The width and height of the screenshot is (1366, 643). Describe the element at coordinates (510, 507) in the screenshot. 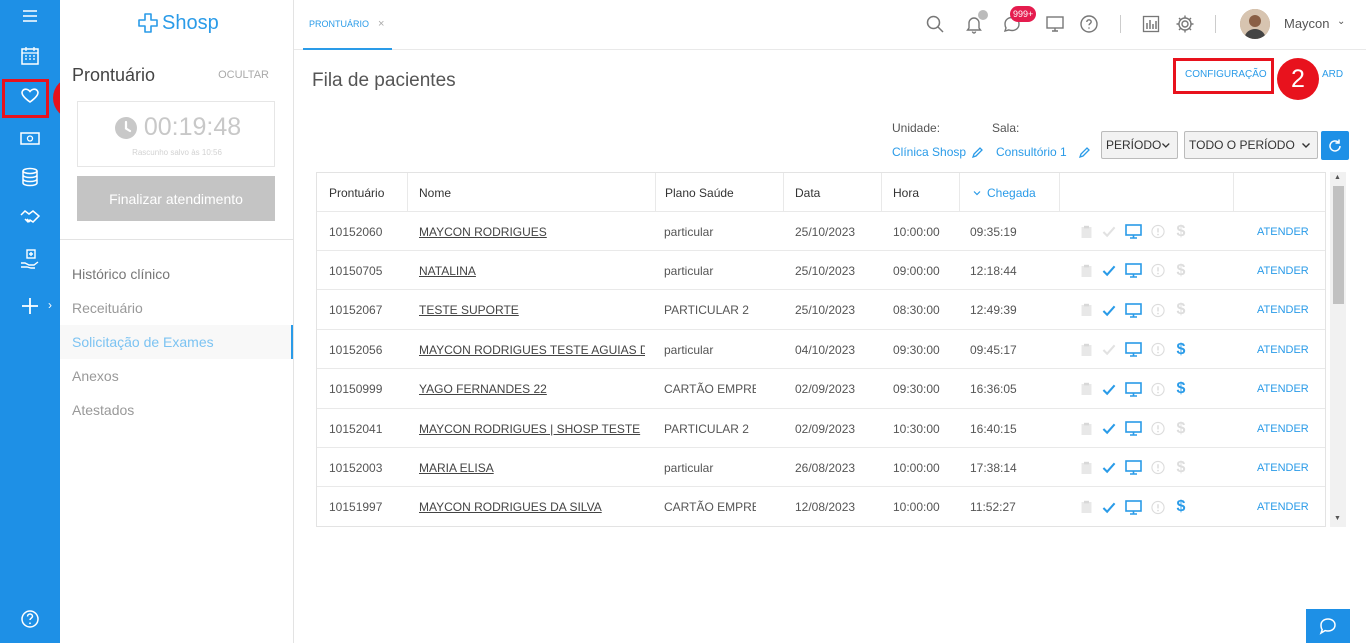

I see `patient-name-link: MAYCON RODRIGUES DA SILVA` at that location.